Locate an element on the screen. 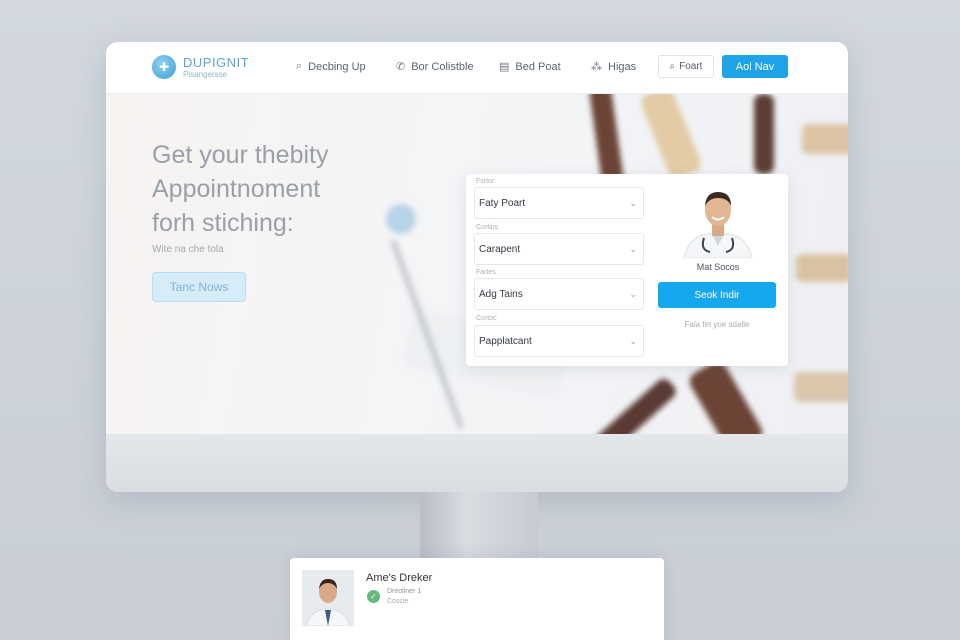 The image size is (960, 640). nav-item-label: Higas is located at coordinates (622, 66).